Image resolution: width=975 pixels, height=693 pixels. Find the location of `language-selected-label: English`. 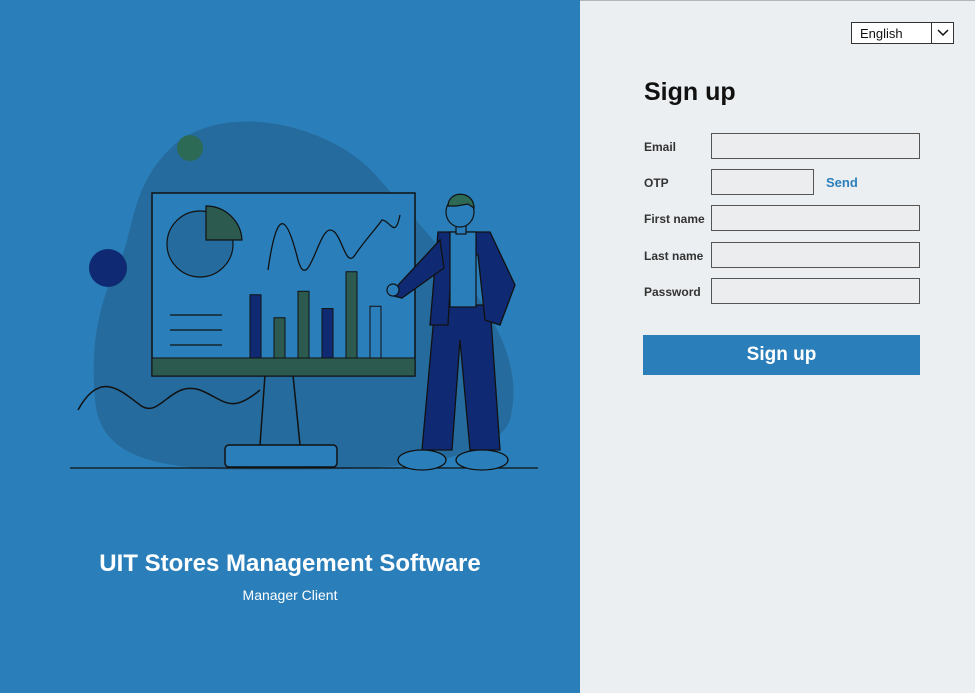

language-selected-label: English is located at coordinates (881, 33).